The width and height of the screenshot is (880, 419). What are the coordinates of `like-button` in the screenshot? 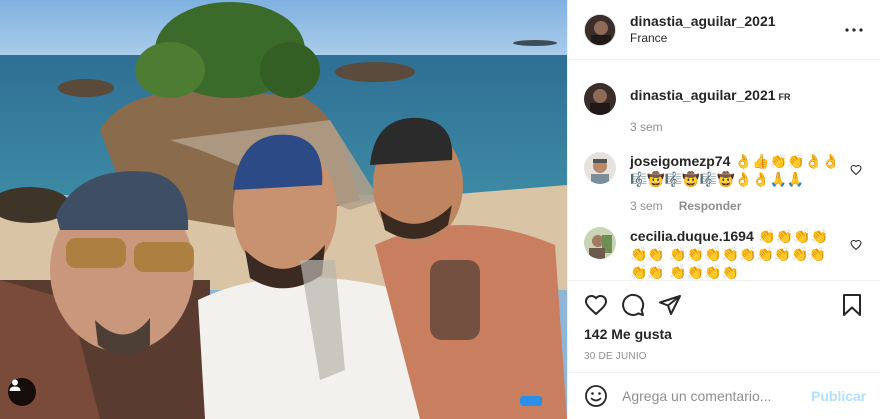 It's located at (596, 305).